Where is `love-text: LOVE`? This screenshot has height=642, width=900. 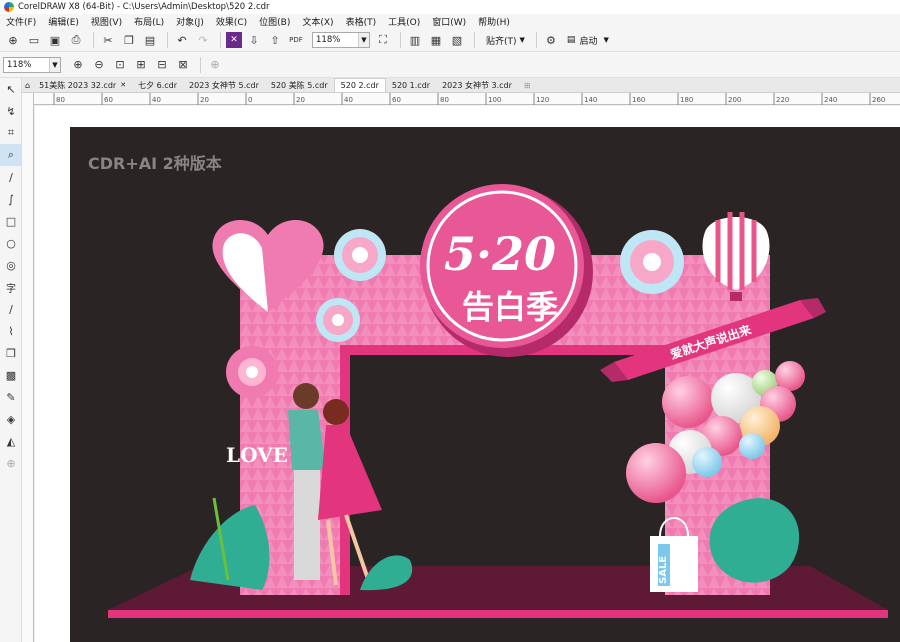 love-text: LOVE is located at coordinates (257, 455).